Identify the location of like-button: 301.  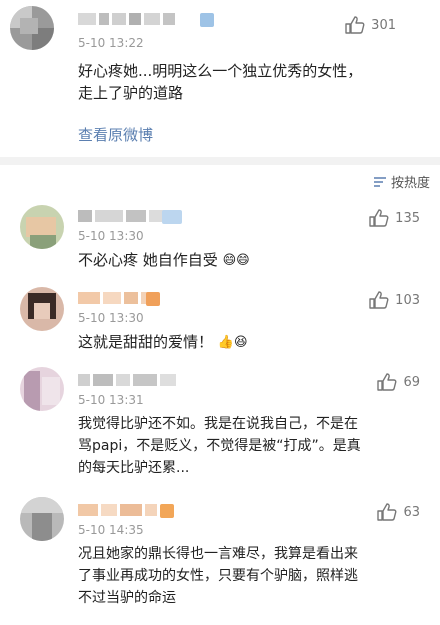
(370, 25).